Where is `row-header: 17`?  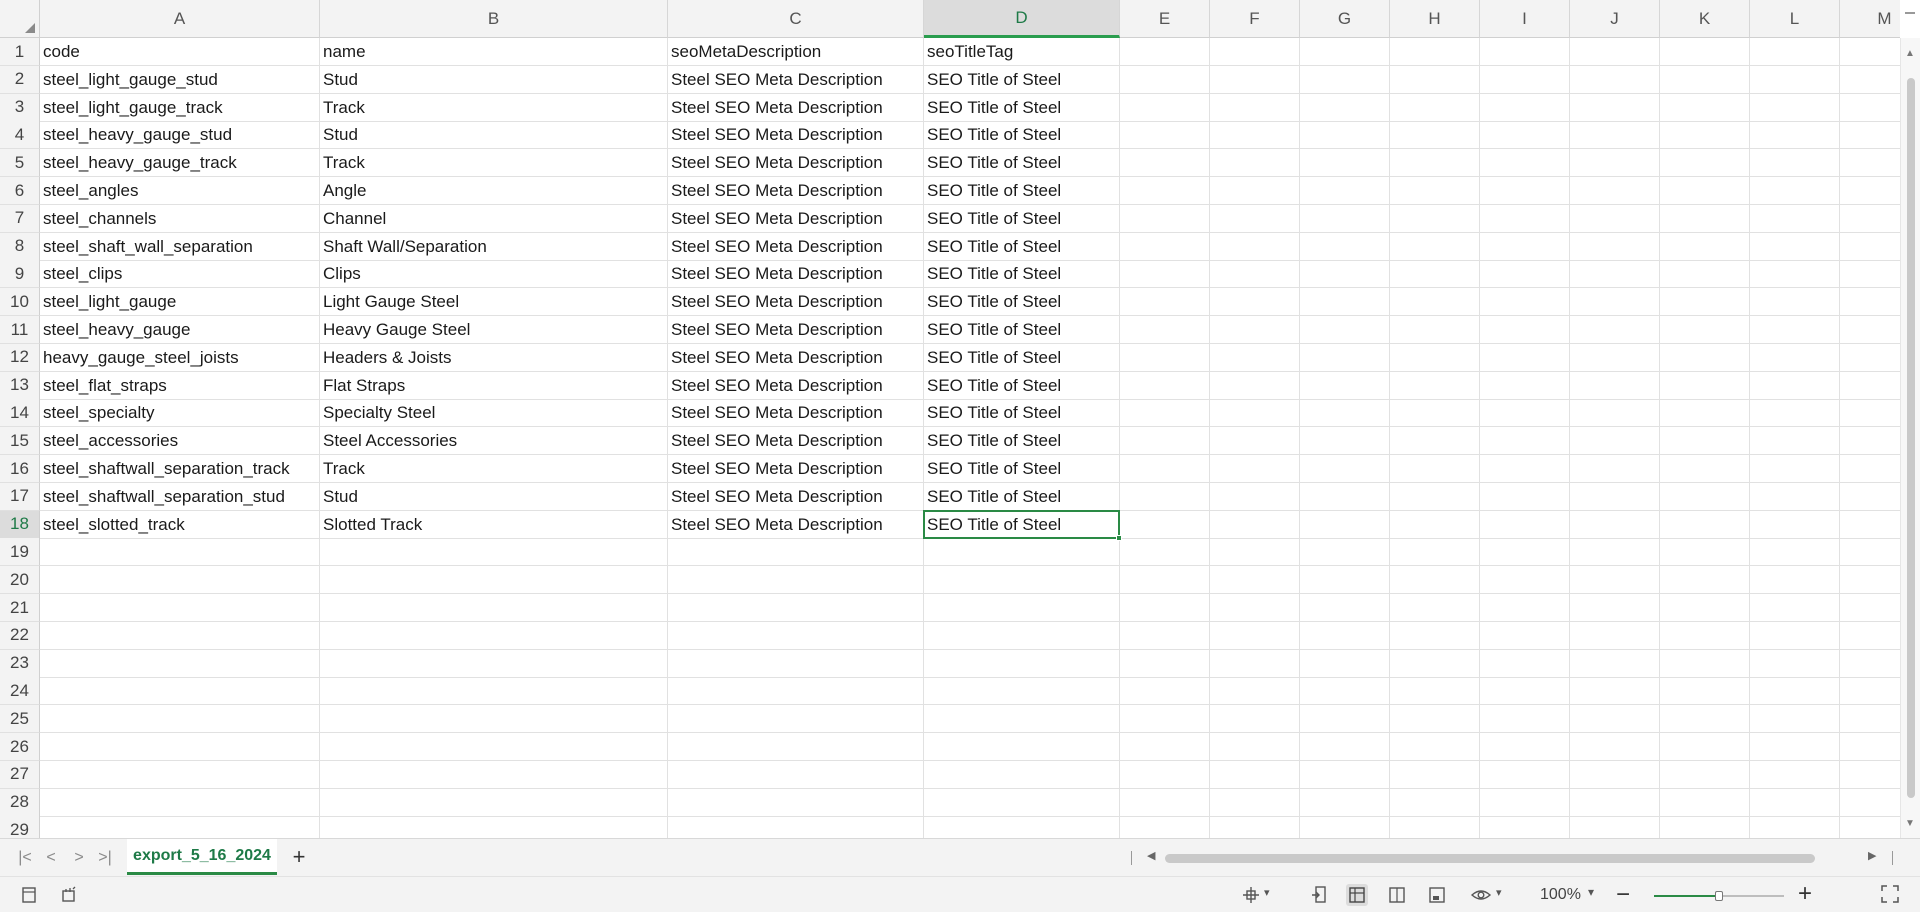 row-header: 17 is located at coordinates (20, 496).